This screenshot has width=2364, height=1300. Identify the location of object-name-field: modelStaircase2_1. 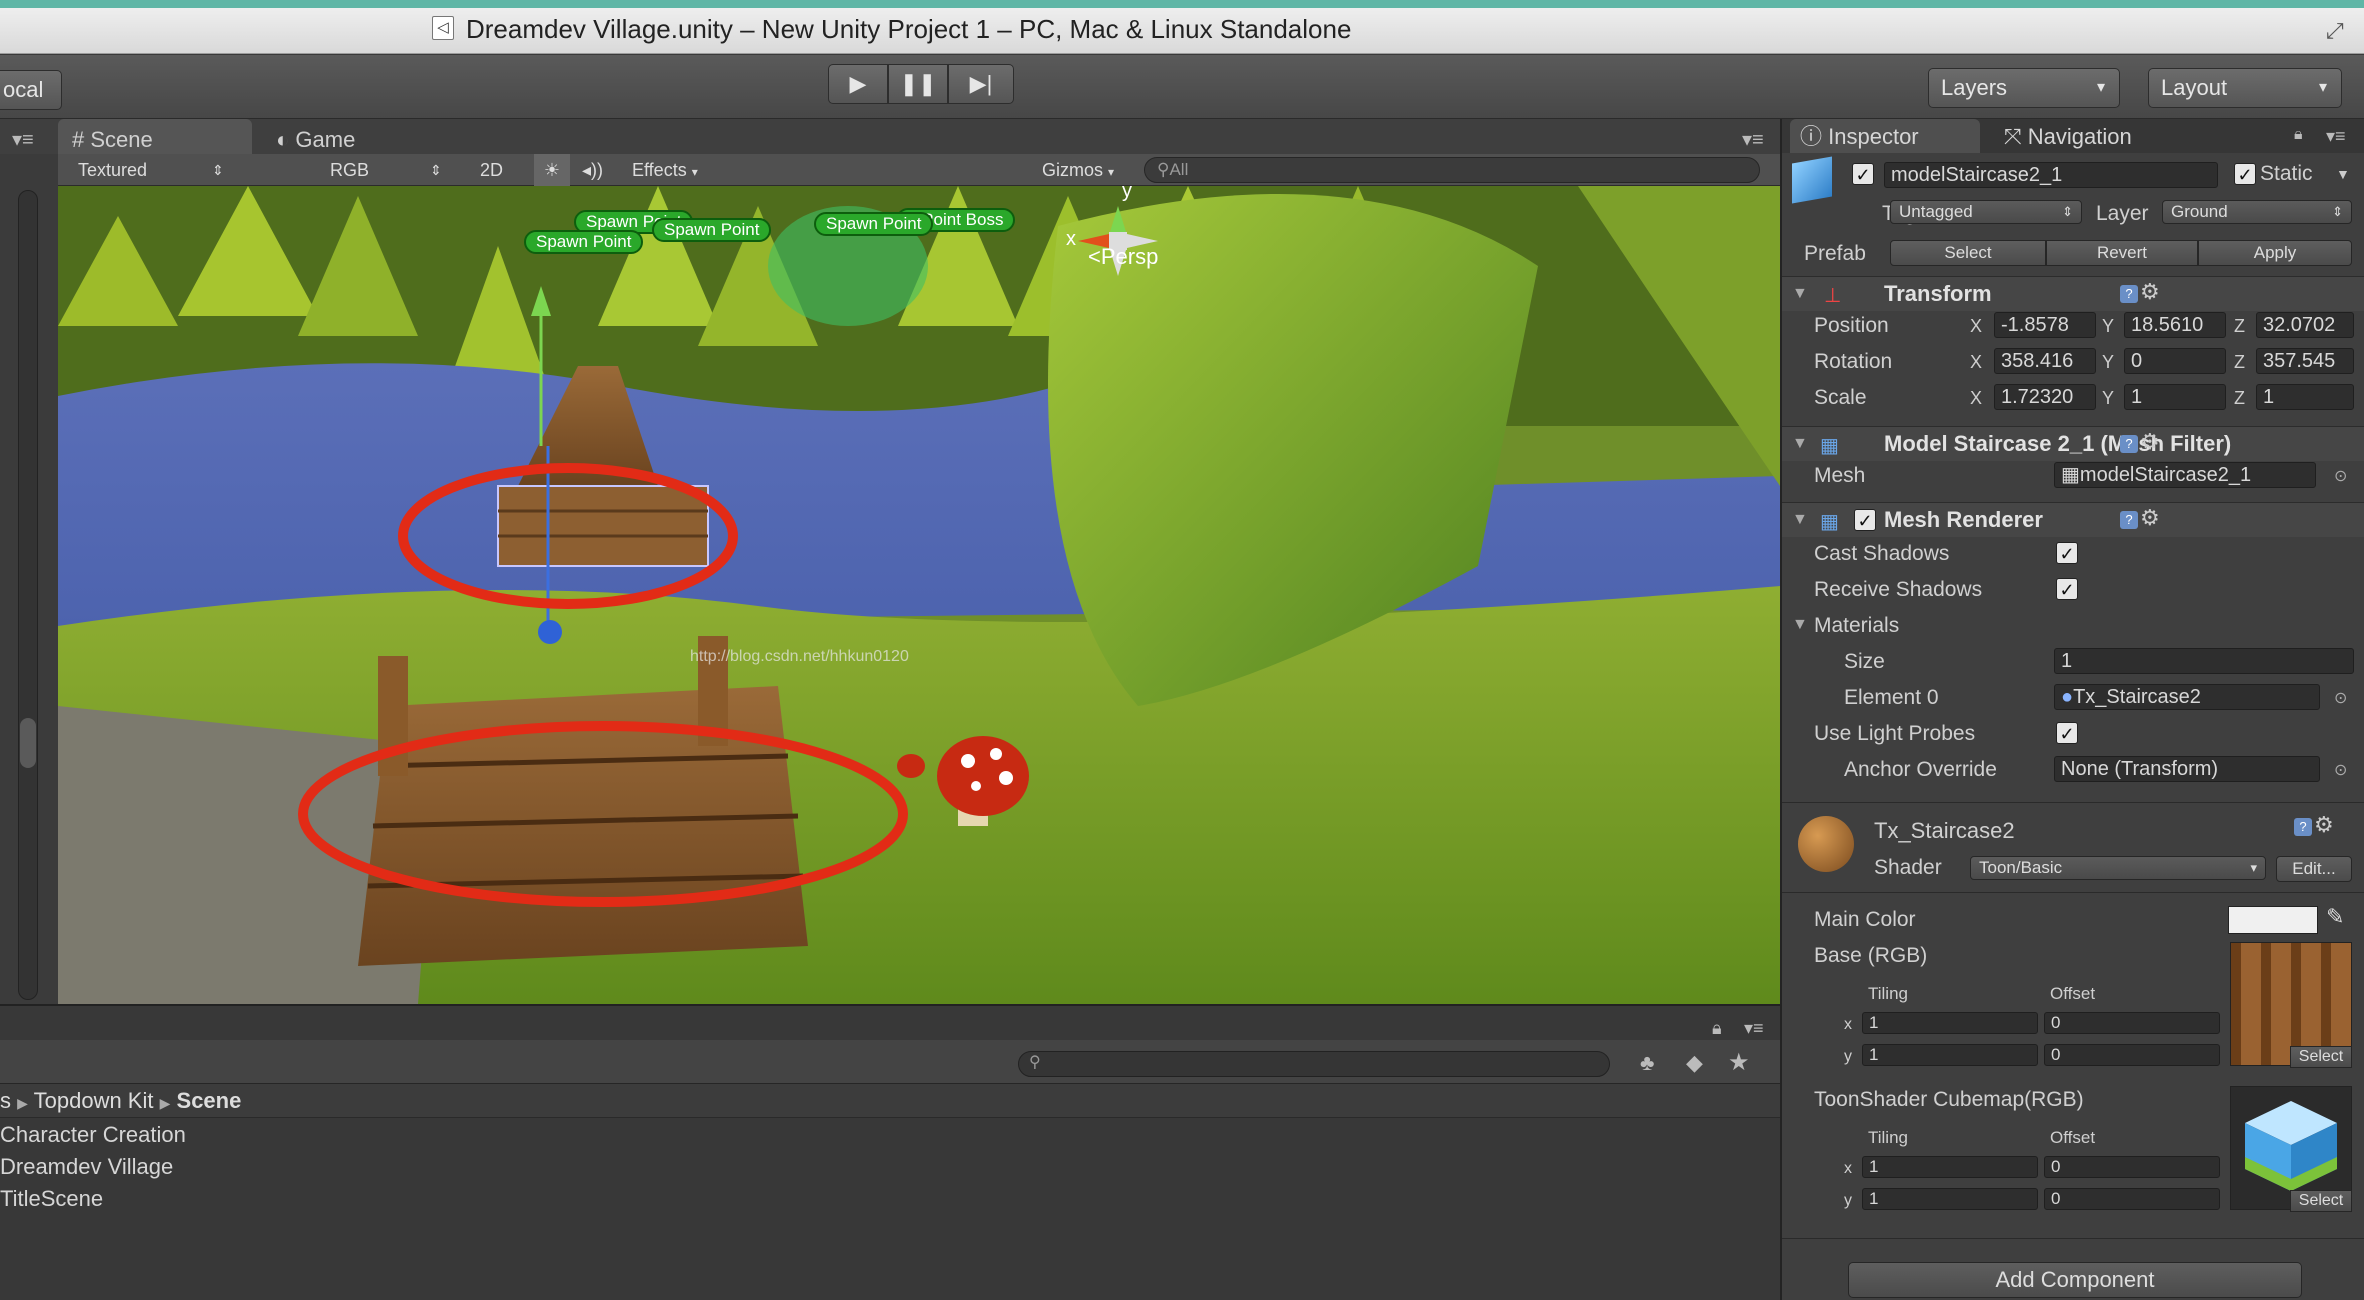
(2051, 175).